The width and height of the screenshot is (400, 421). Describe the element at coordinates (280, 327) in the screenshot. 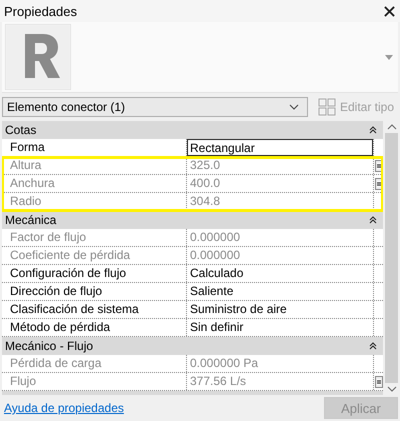

I see `property-value: Sin definir` at that location.